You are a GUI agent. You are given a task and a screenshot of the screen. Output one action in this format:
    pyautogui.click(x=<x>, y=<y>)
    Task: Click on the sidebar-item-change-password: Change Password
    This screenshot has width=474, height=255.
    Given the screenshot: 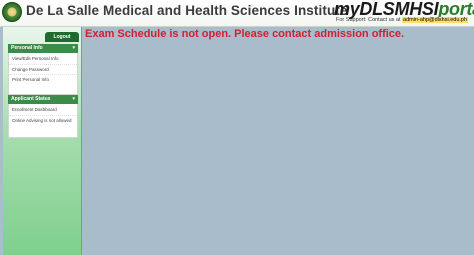 What is the action you would take?
    pyautogui.click(x=43, y=70)
    